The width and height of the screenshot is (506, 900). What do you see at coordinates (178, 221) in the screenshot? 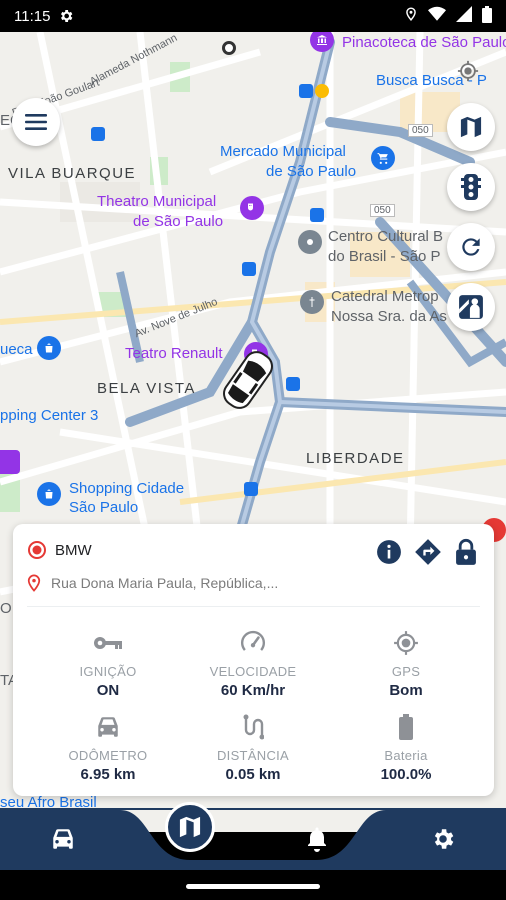
I see `map-label-theatro-2: de São Paulo` at bounding box center [178, 221].